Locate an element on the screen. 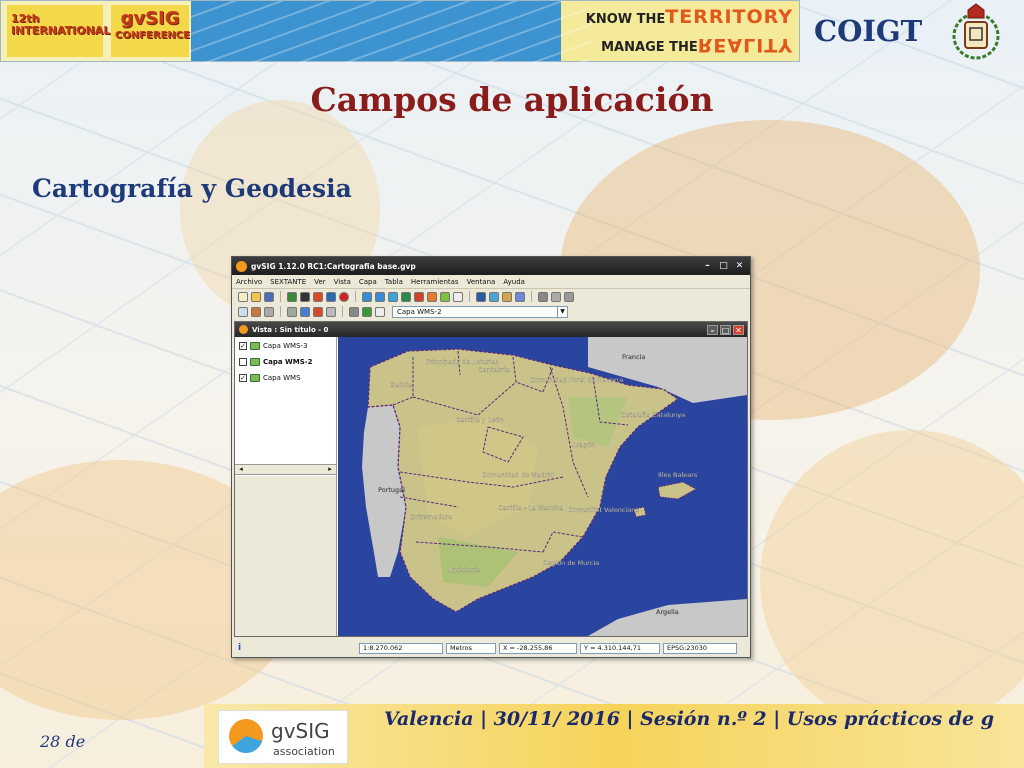 The image size is (1024, 768). label-valenciana: Comunitat Valenciana is located at coordinates (603, 510).